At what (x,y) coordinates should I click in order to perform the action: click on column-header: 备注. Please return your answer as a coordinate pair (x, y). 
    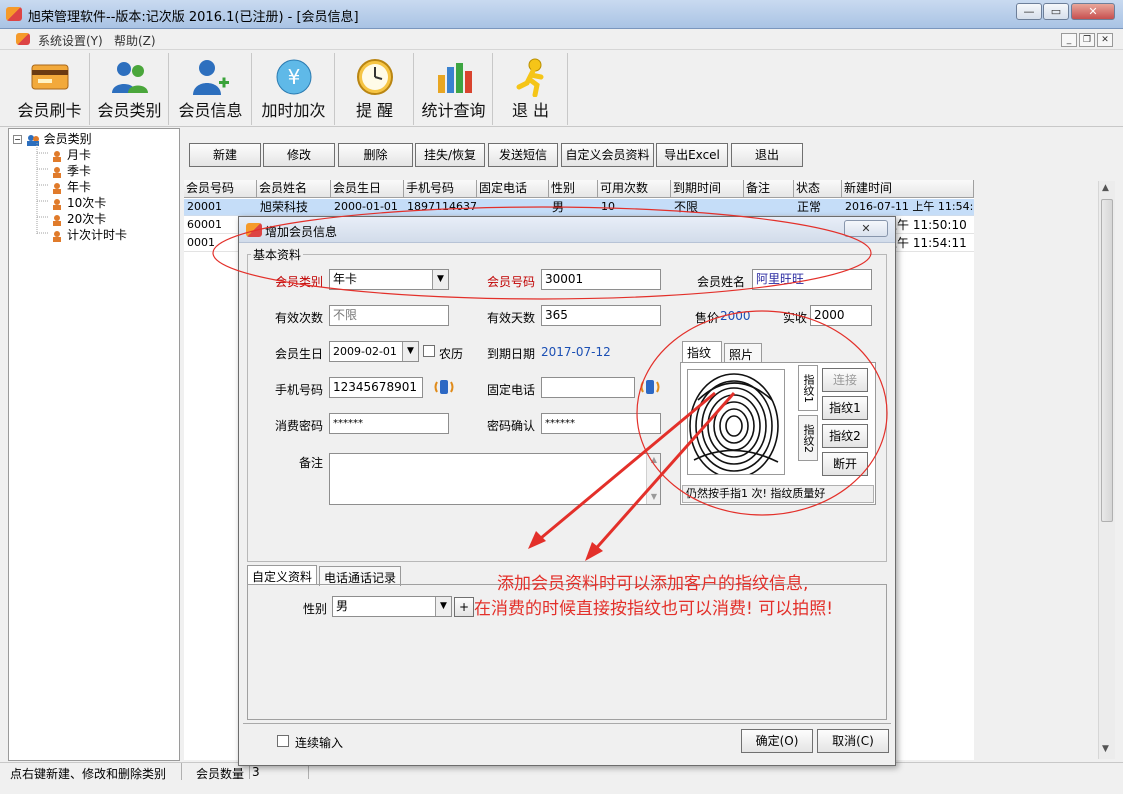
    Looking at the image, I should click on (769, 189).